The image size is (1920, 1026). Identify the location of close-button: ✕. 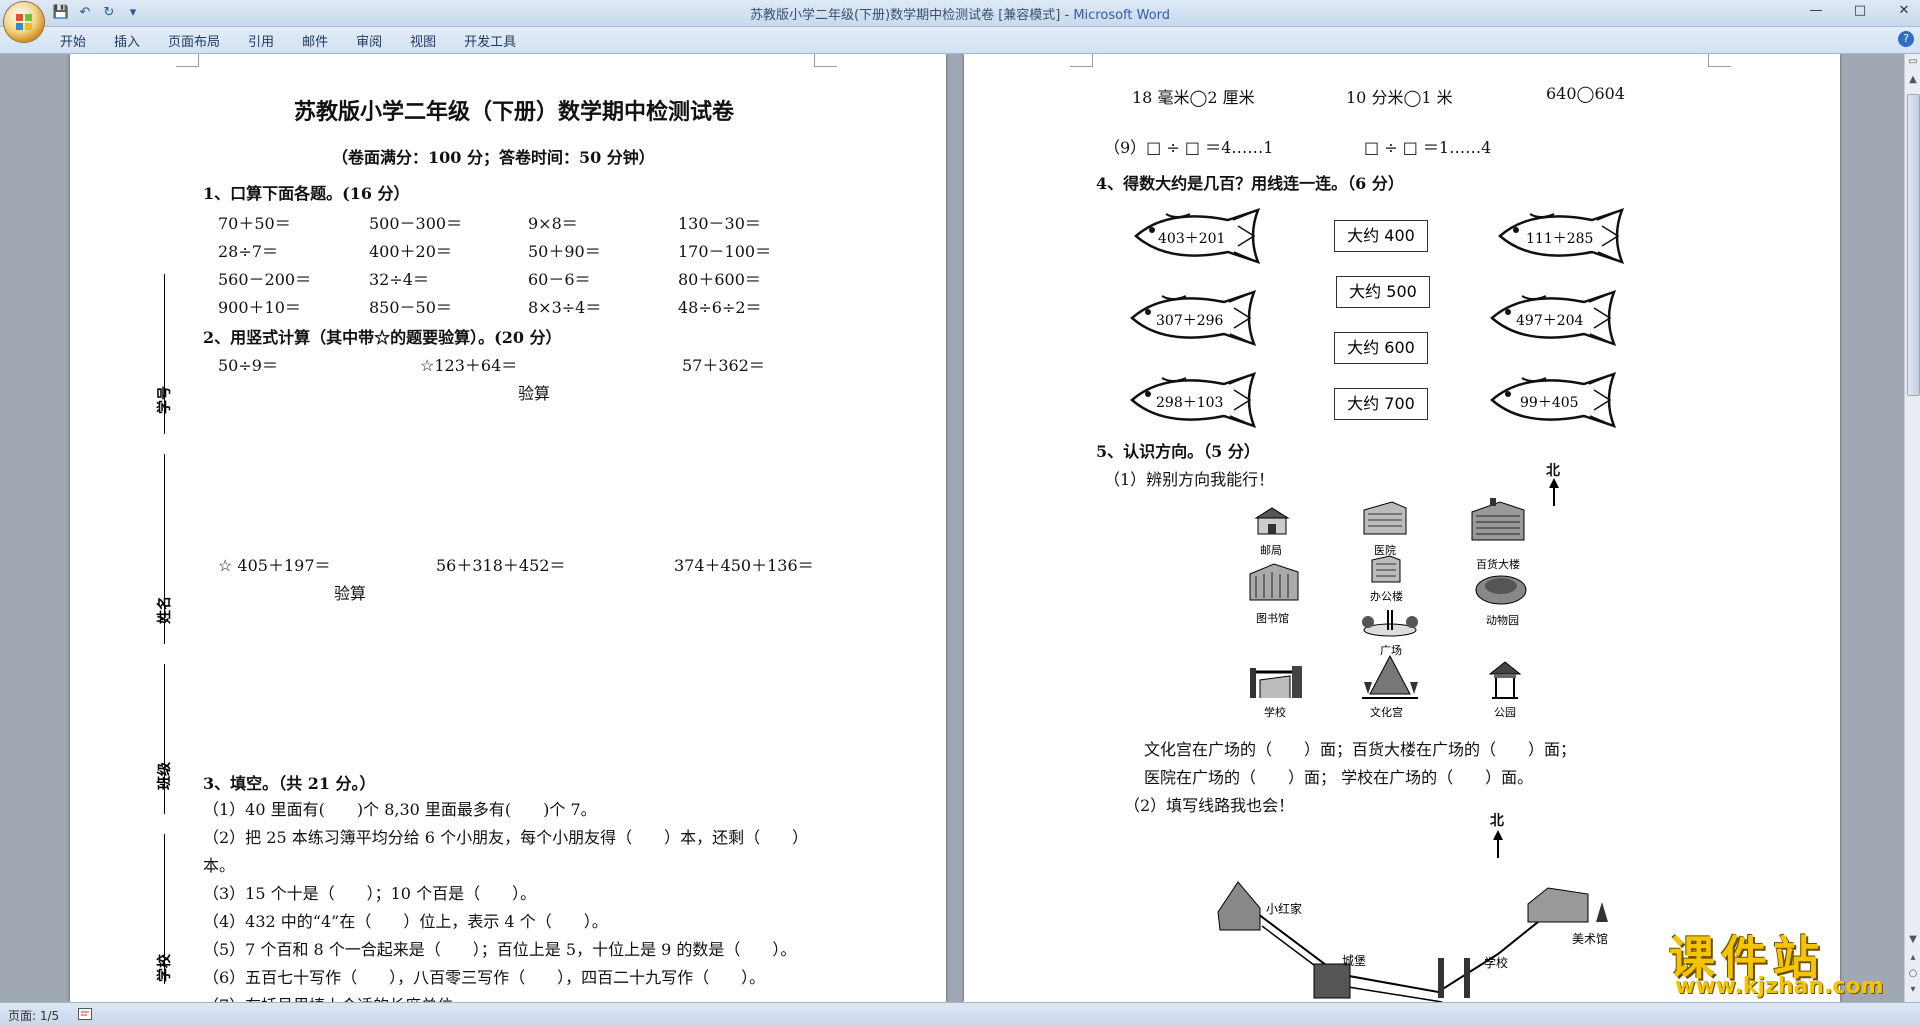
(1904, 11).